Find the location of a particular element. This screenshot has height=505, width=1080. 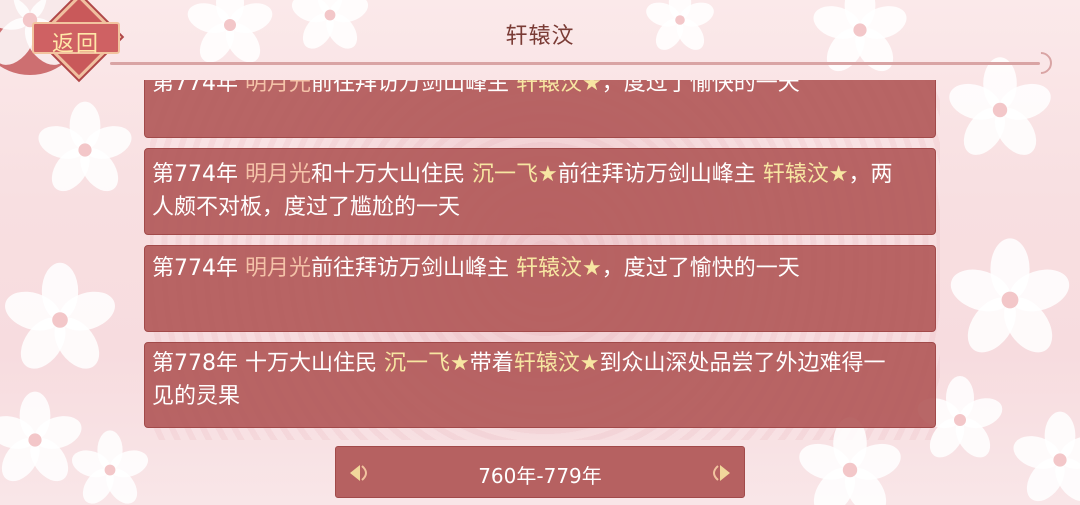

event-card-4: 第778年 十万大山住民 沉一飞★带着轩辕汶★到众山深处品尝了外边难得一见的灵果 is located at coordinates (540, 385).